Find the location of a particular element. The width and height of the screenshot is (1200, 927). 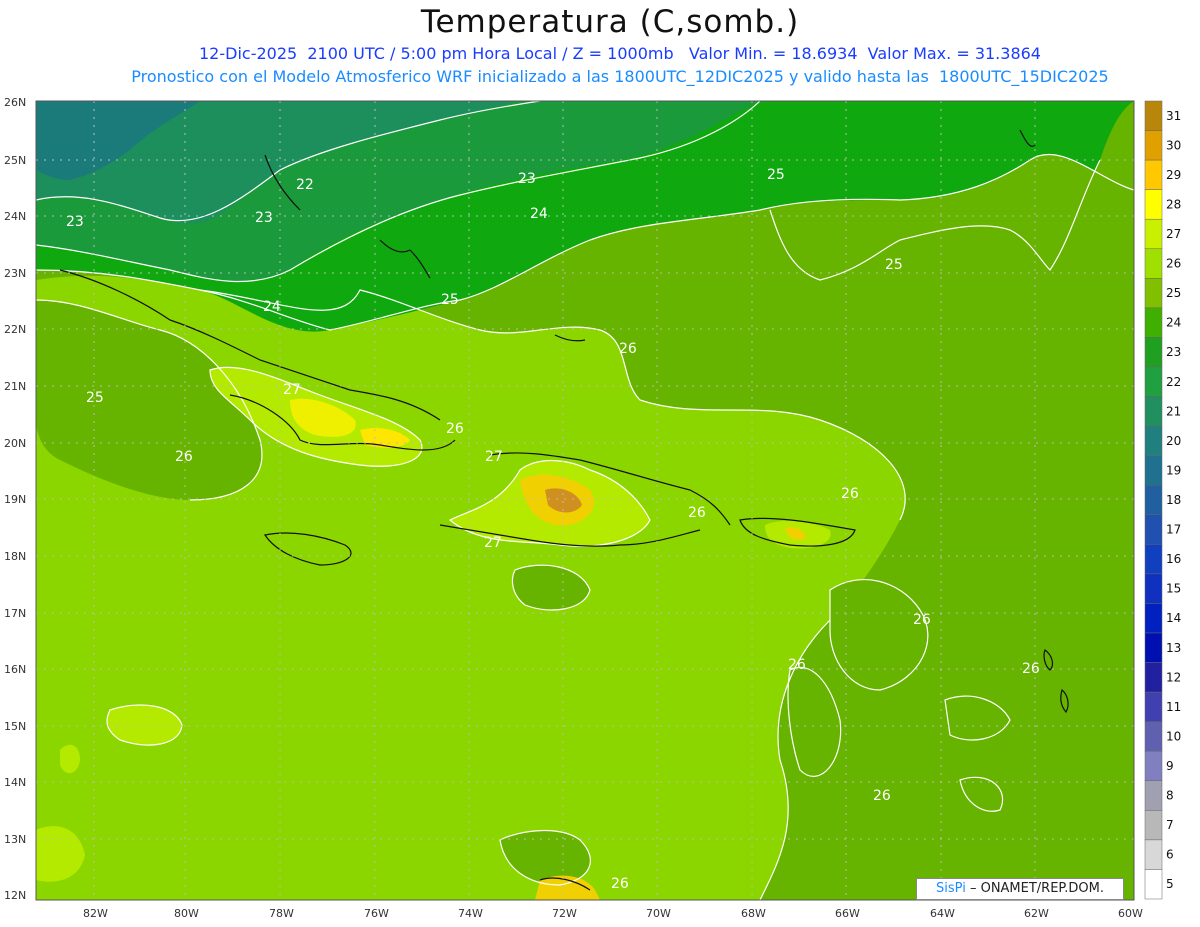

lon-label: 68W is located at coordinates (753, 913).